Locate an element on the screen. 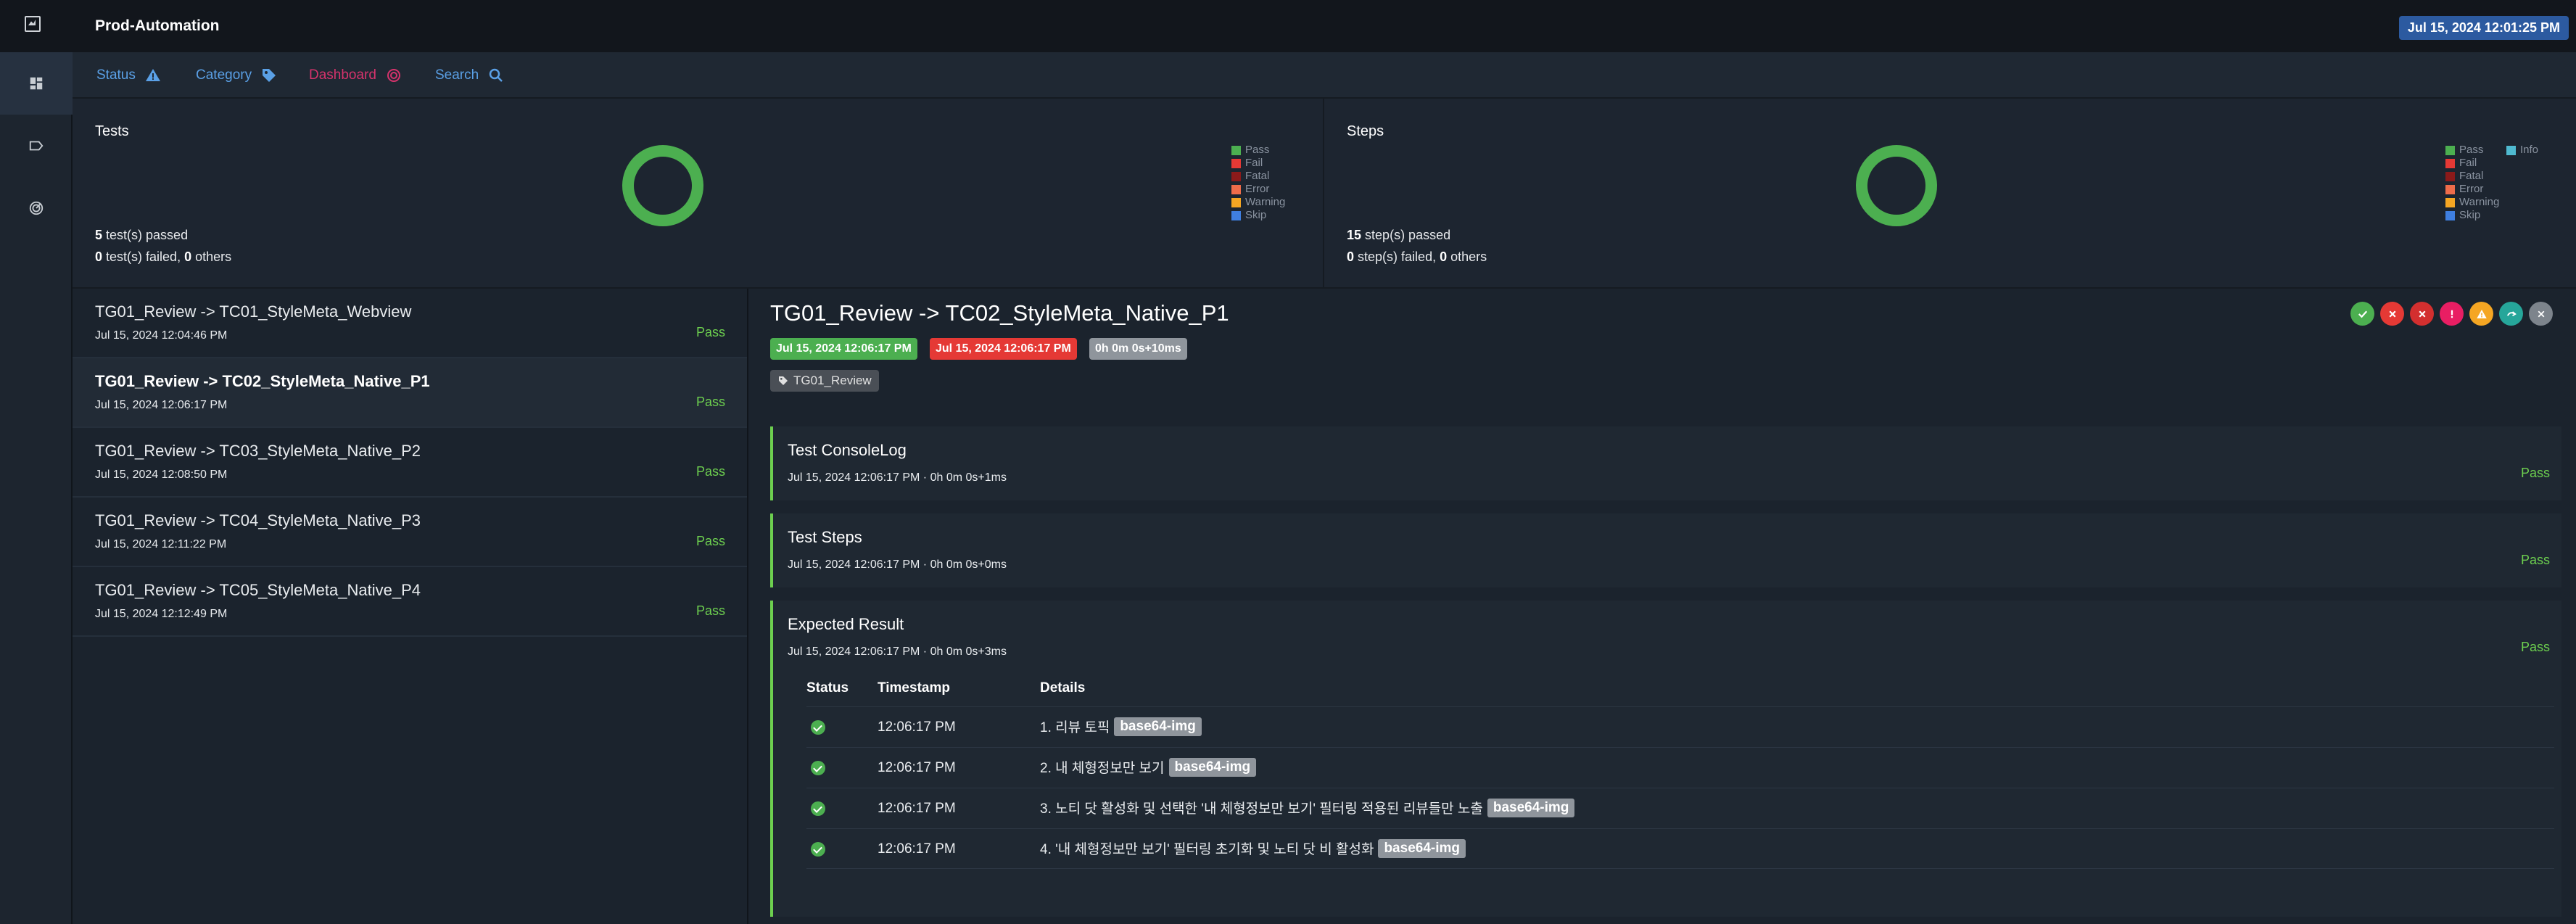  legend-label: Warning is located at coordinates (2479, 202).